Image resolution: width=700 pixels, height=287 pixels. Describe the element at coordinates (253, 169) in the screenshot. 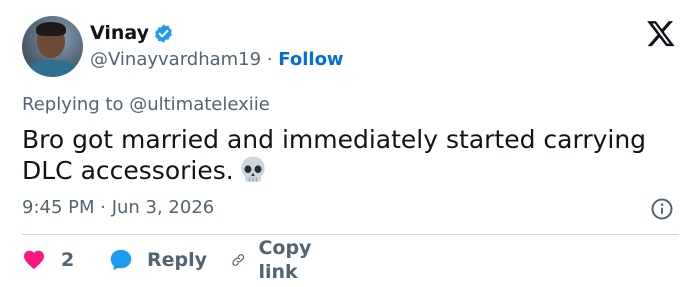

I see `skull-emoji-icon` at that location.